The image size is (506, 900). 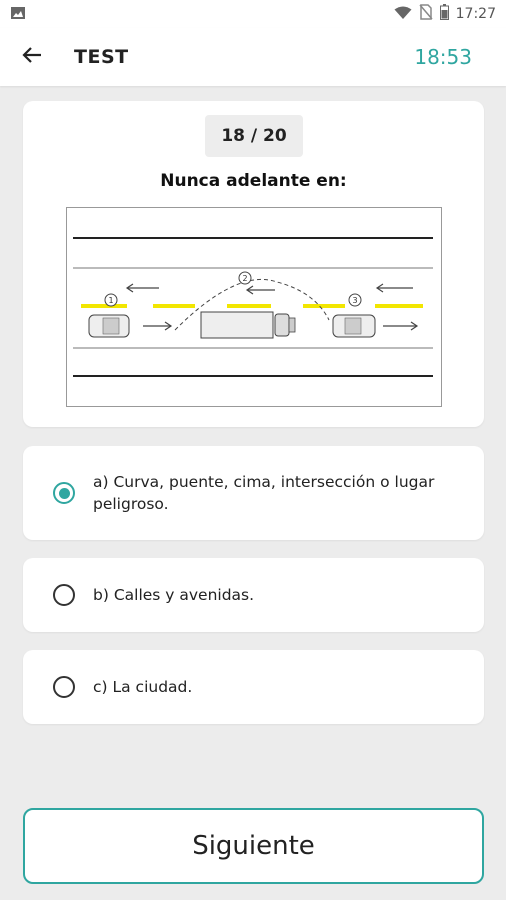 I want to click on no-sim-icon, so click(x=426, y=14).